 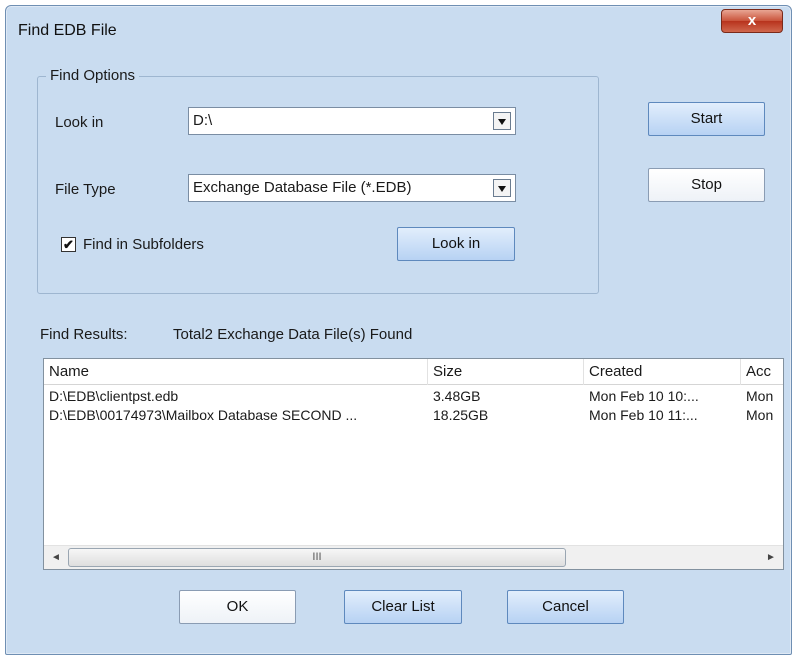 I want to click on title-bar: Find EDB File x, so click(x=398, y=28).